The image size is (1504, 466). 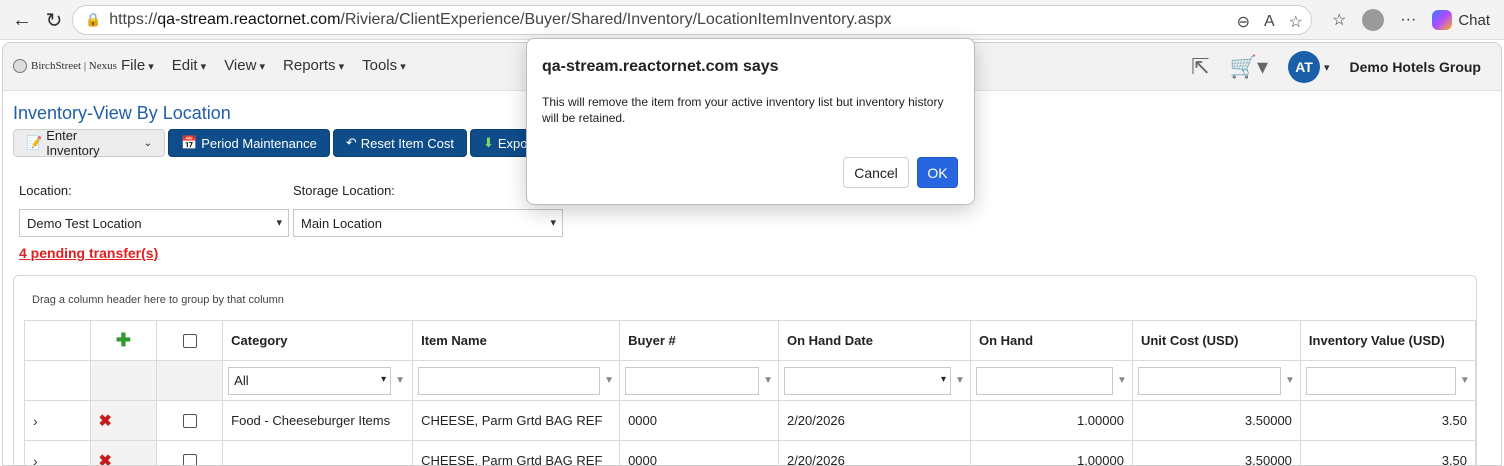 I want to click on copilot-icon, so click(x=1442, y=20).